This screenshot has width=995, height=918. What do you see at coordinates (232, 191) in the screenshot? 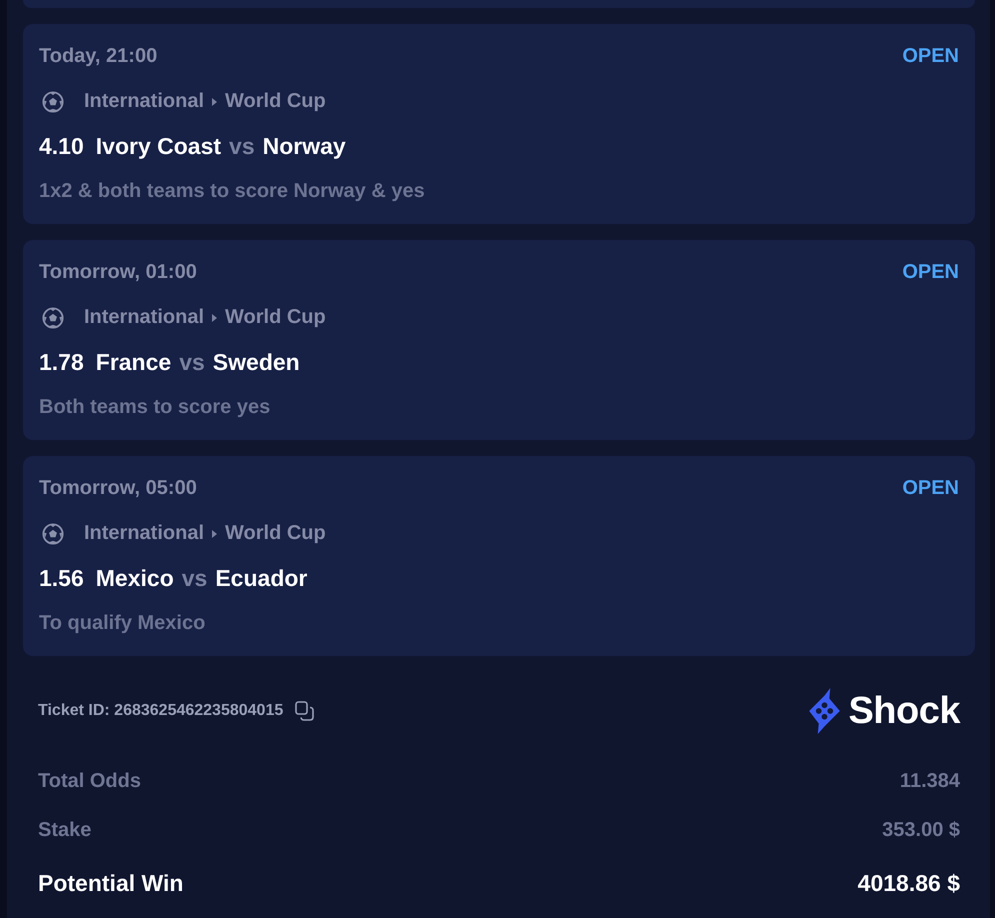
I see `market-label: 1x2 & both teams to score Norway & yes` at bounding box center [232, 191].